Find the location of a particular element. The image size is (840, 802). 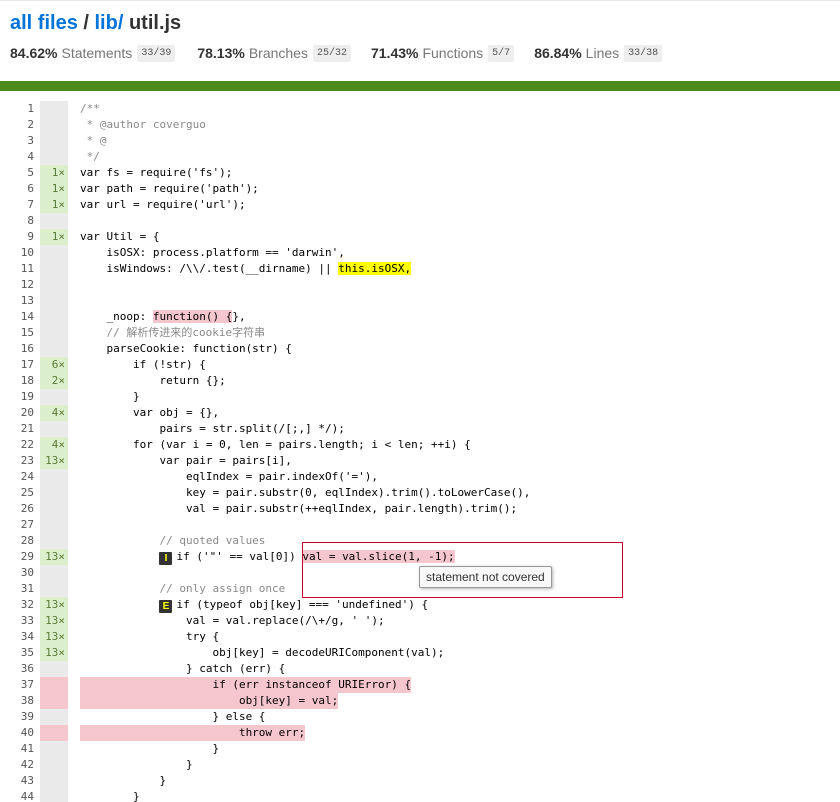

line-number: 40 is located at coordinates (17, 733).